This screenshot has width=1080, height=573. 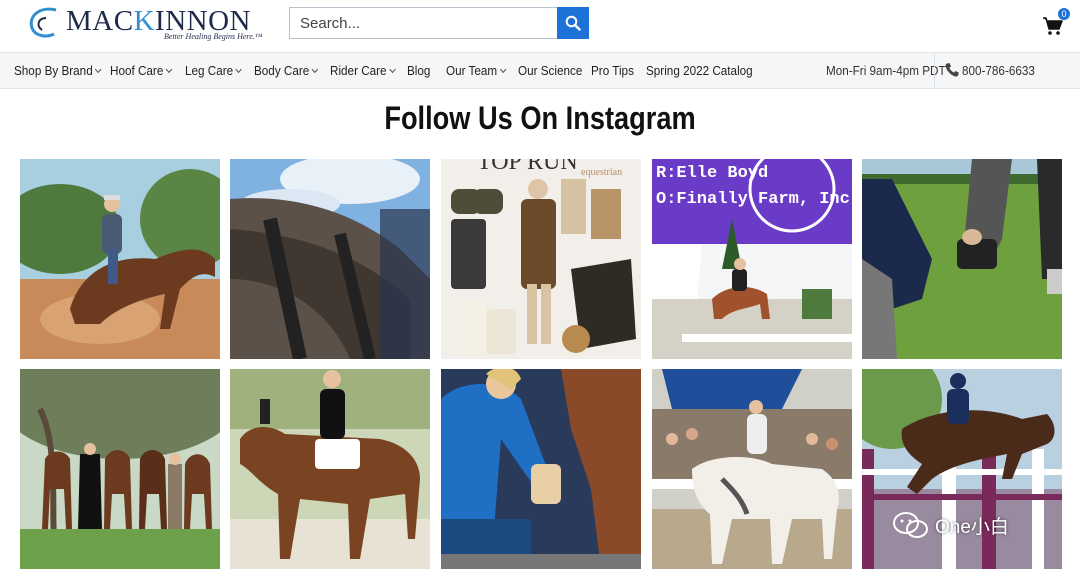 I want to click on cart-count-badge: 0, so click(x=1064, y=14).